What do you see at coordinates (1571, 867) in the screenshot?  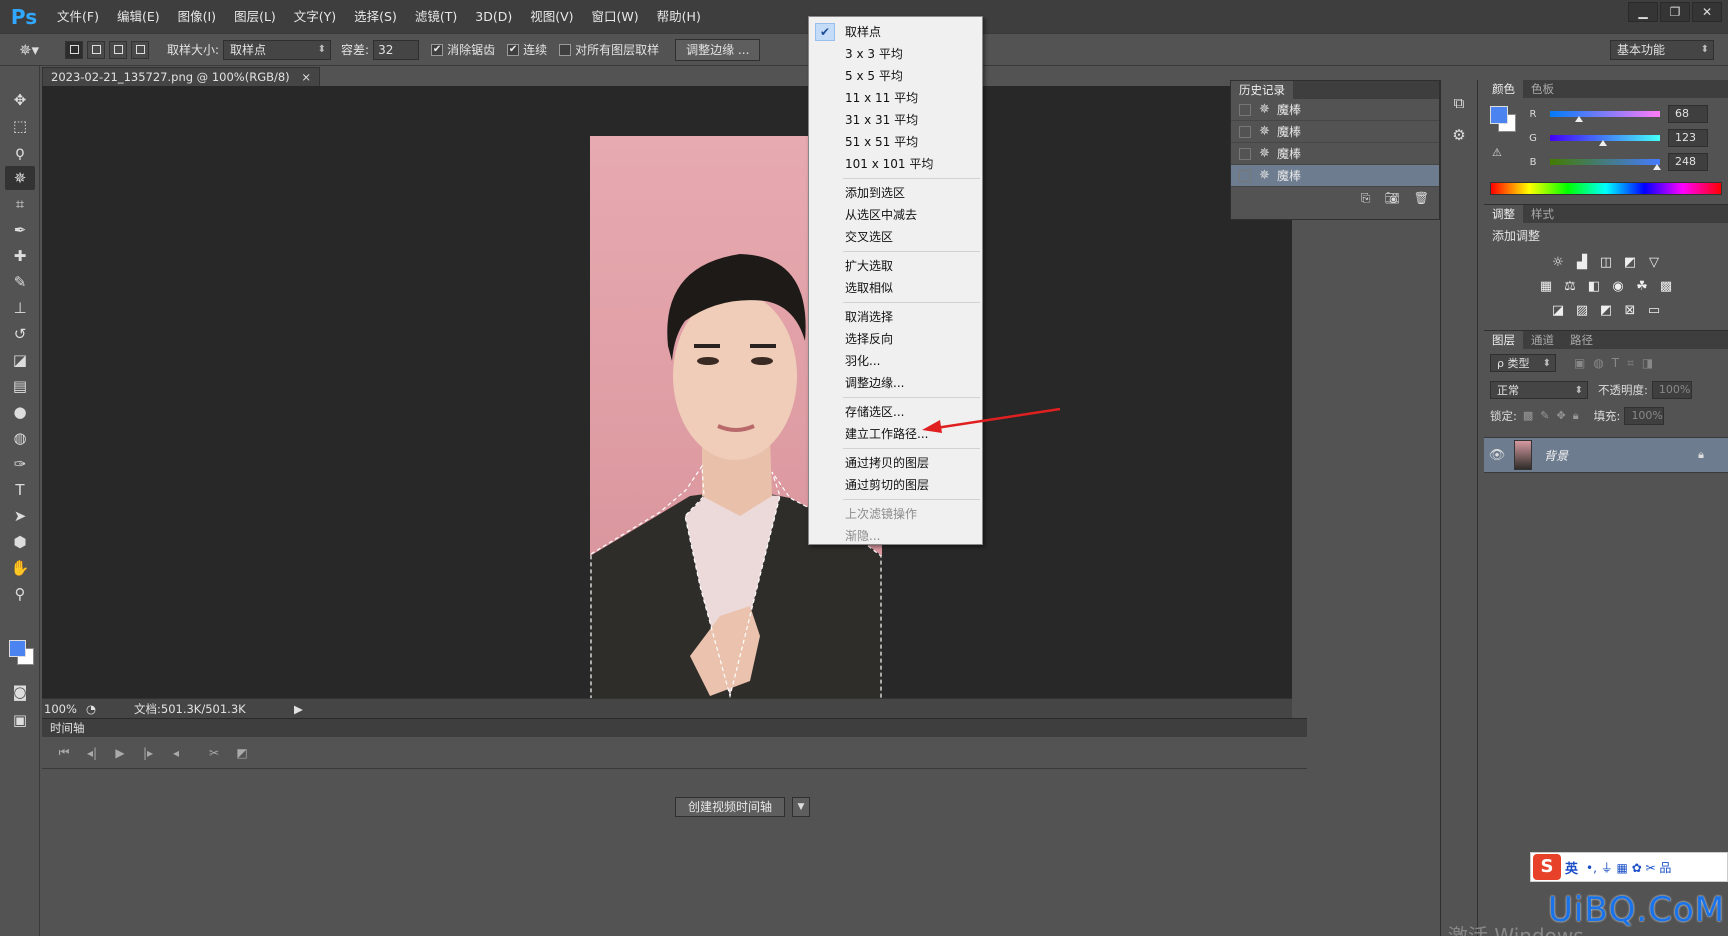 I see `ime-language: 英` at bounding box center [1571, 867].